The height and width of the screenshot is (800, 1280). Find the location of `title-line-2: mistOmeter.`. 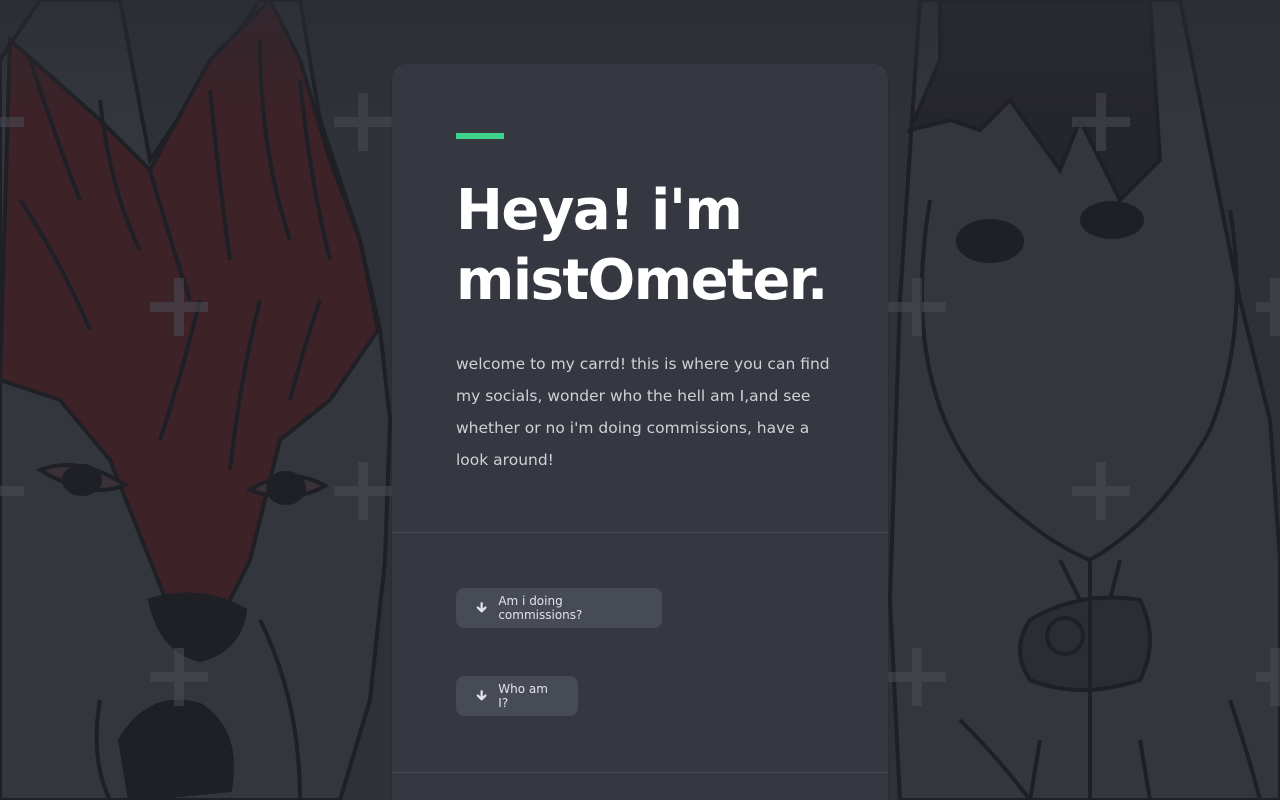

title-line-2: mistOmeter. is located at coordinates (642, 280).